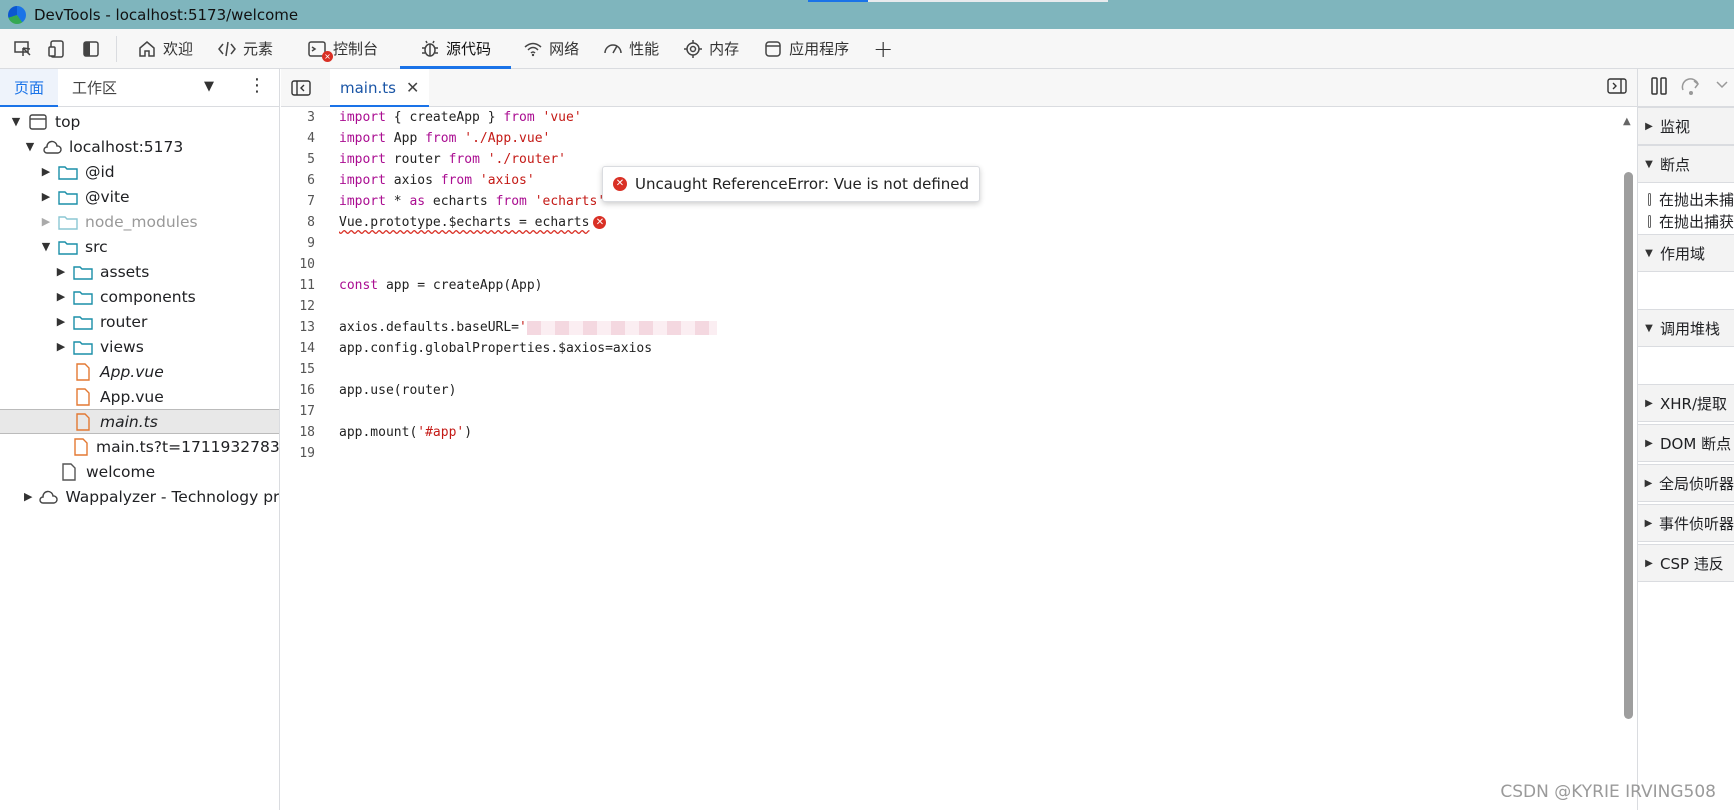 This screenshot has width=1734, height=810. What do you see at coordinates (1686, 443) in the screenshot?
I see `section-dom-breakpoints: ▶ DOM 断点` at bounding box center [1686, 443].